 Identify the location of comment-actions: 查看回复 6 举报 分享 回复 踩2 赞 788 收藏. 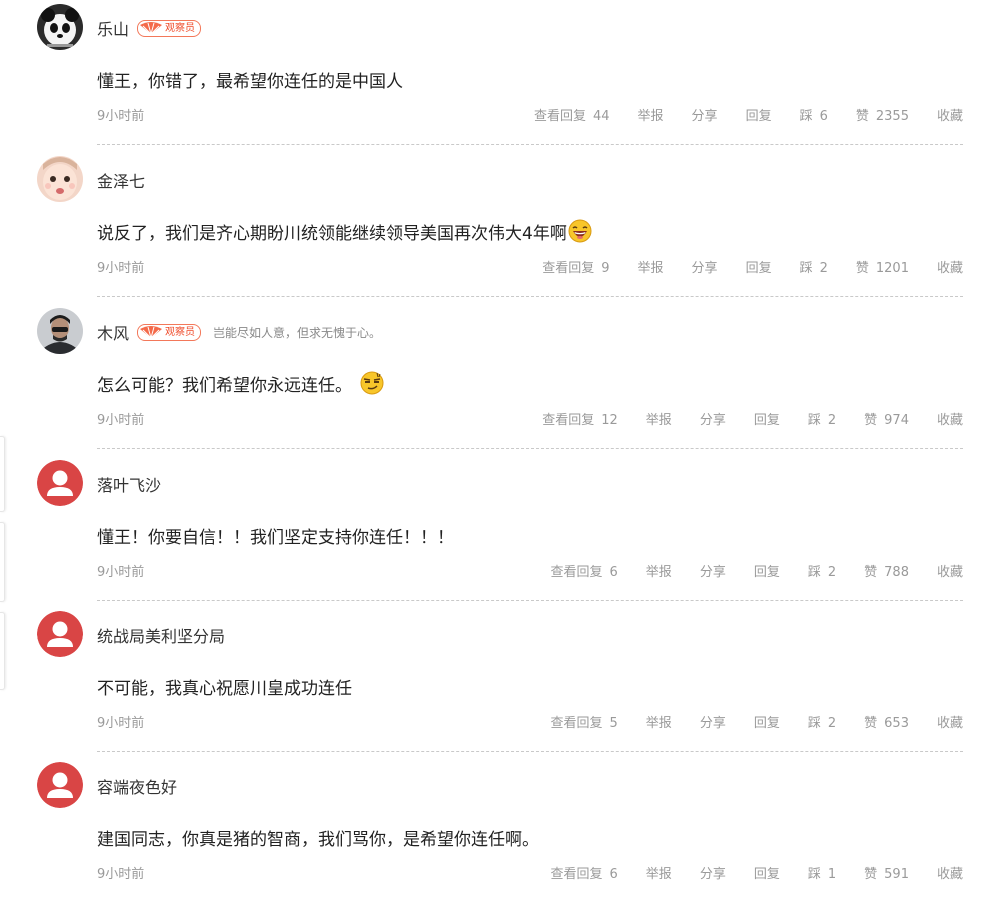
(757, 570).